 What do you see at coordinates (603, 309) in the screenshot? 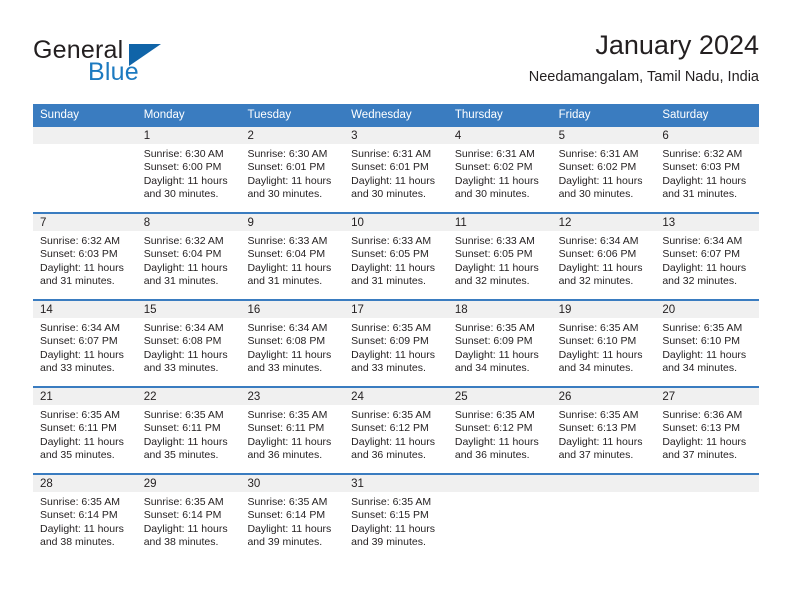
I see `day-number: 19` at bounding box center [603, 309].